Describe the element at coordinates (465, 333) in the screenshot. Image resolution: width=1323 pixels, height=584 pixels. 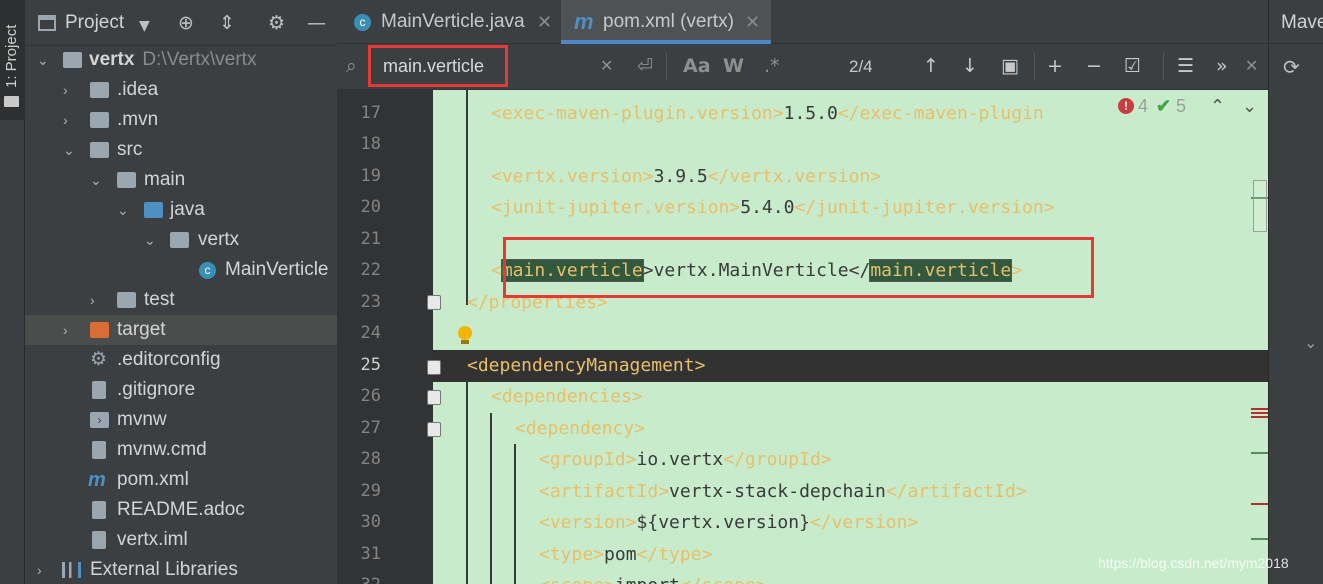
I see `lightbulb-icon` at that location.